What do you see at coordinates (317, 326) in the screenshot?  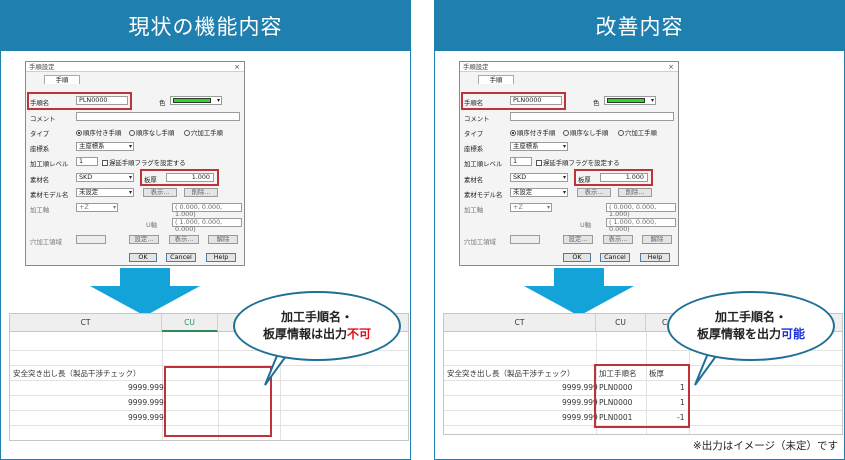 I see `callout-bubble: 加工手順名・ 板厚情報は出力不可` at bounding box center [317, 326].